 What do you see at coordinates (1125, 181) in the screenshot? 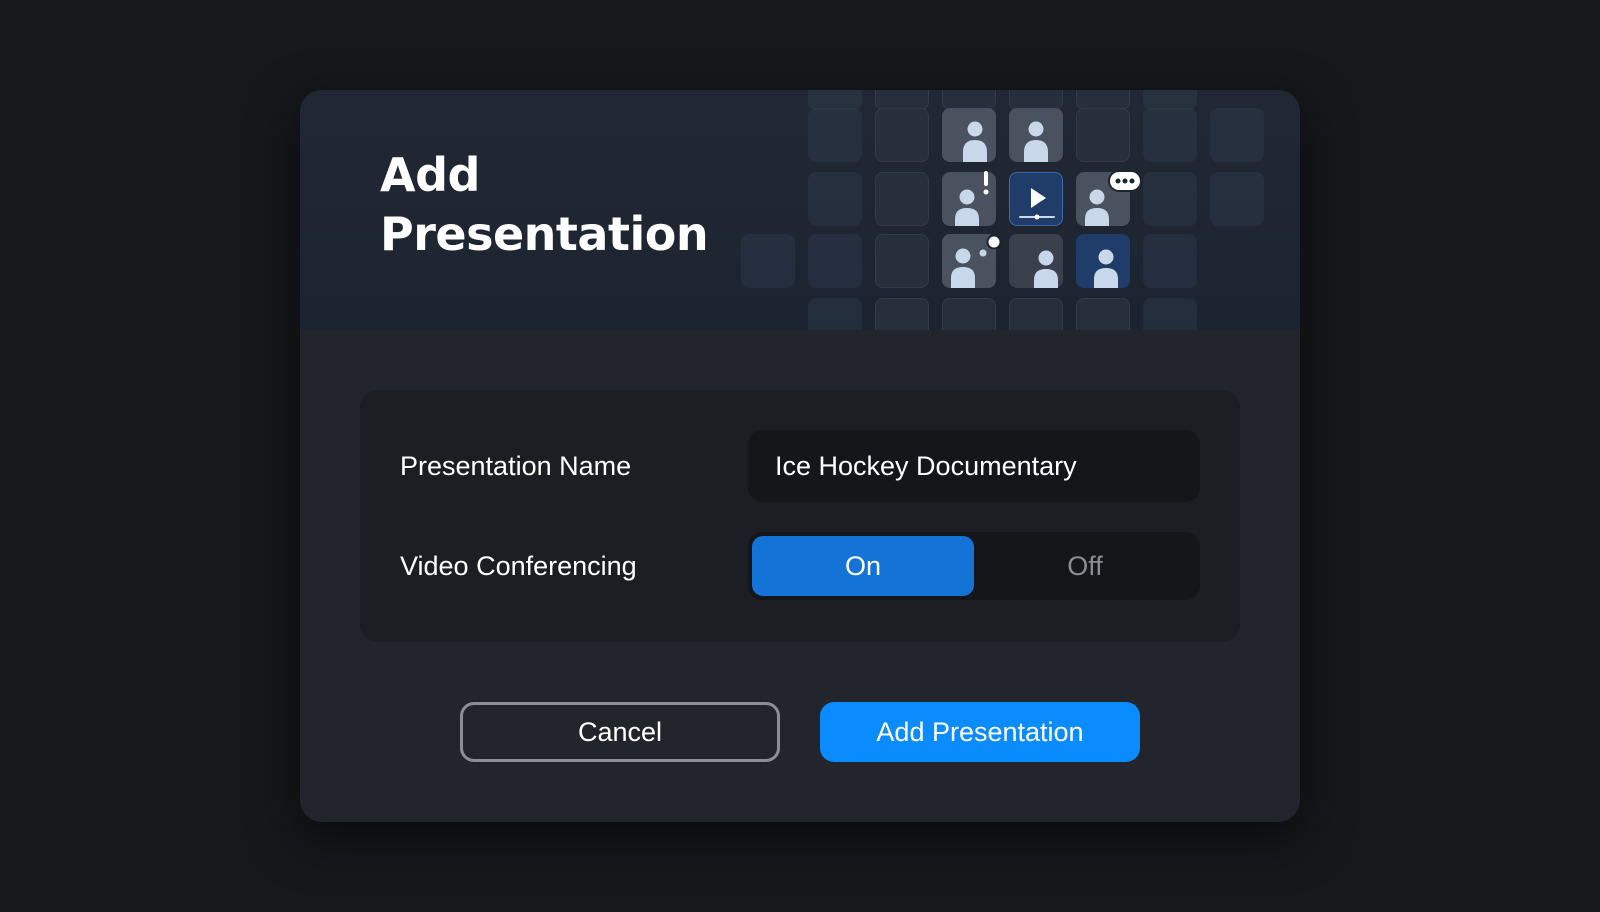
I see `chat-bubble-icon` at bounding box center [1125, 181].